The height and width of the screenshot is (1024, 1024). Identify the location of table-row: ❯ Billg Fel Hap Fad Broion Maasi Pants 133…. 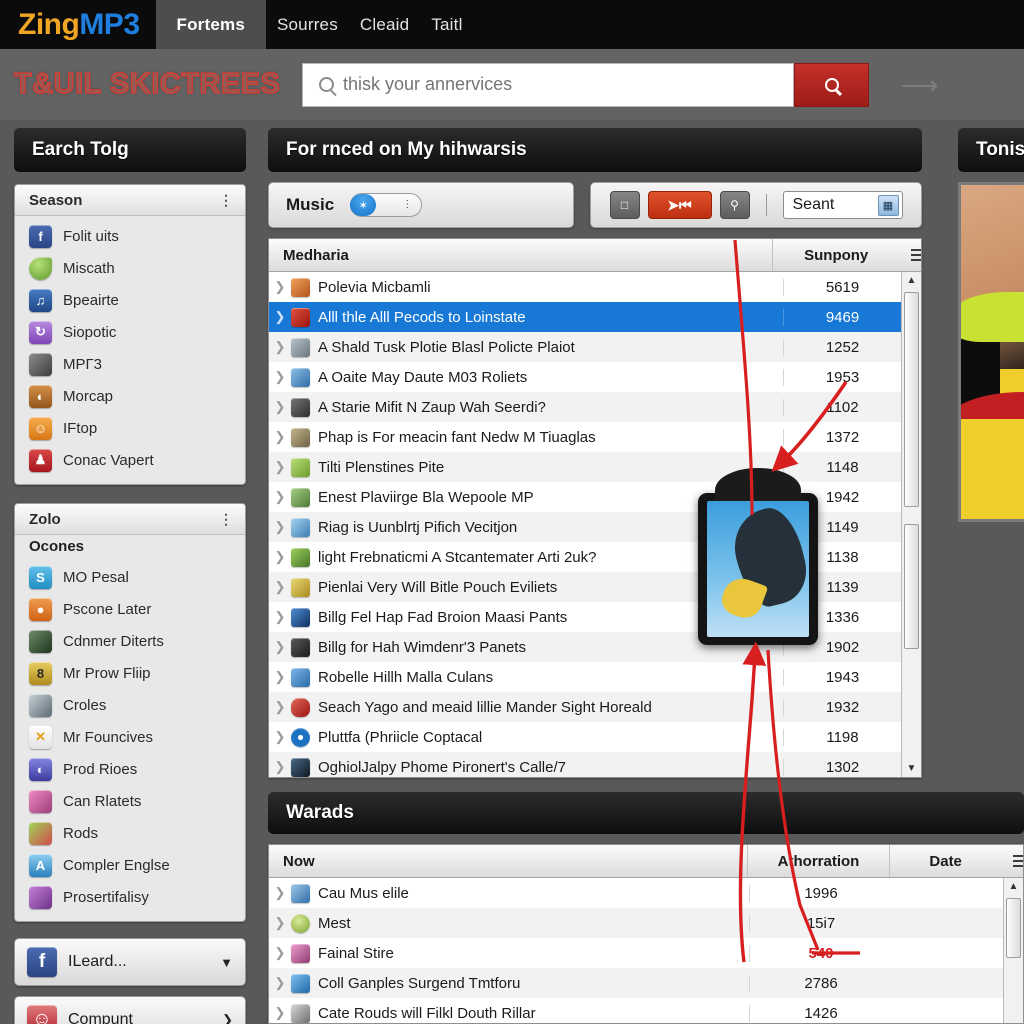
(595, 617).